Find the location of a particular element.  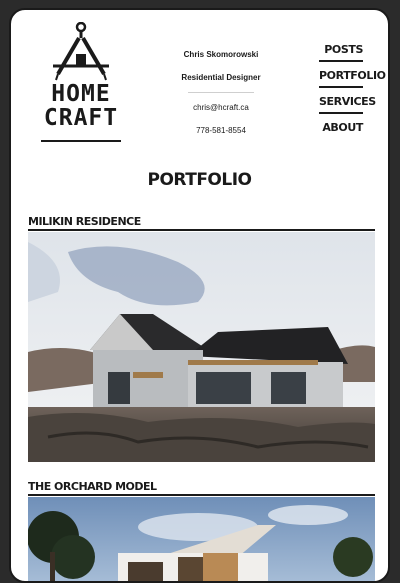

compass-icon is located at coordinates (81, 51).